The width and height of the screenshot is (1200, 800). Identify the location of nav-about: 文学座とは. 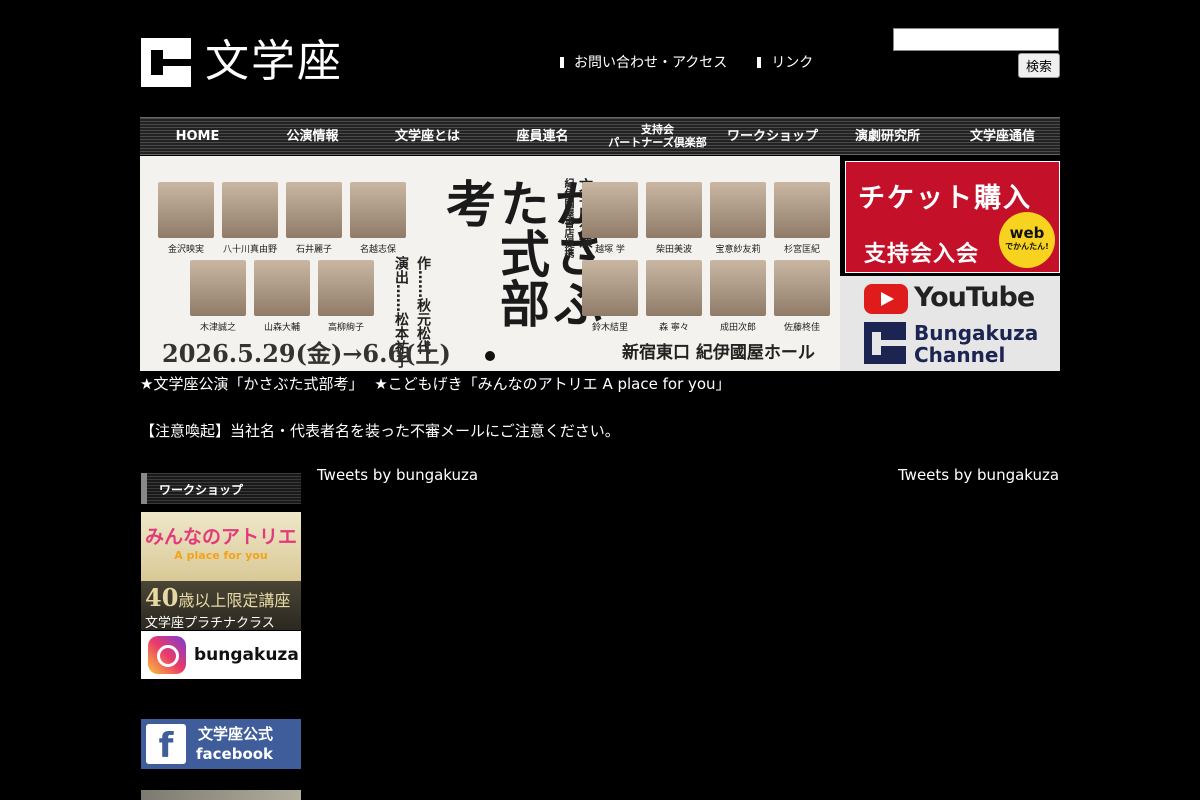
(427, 136).